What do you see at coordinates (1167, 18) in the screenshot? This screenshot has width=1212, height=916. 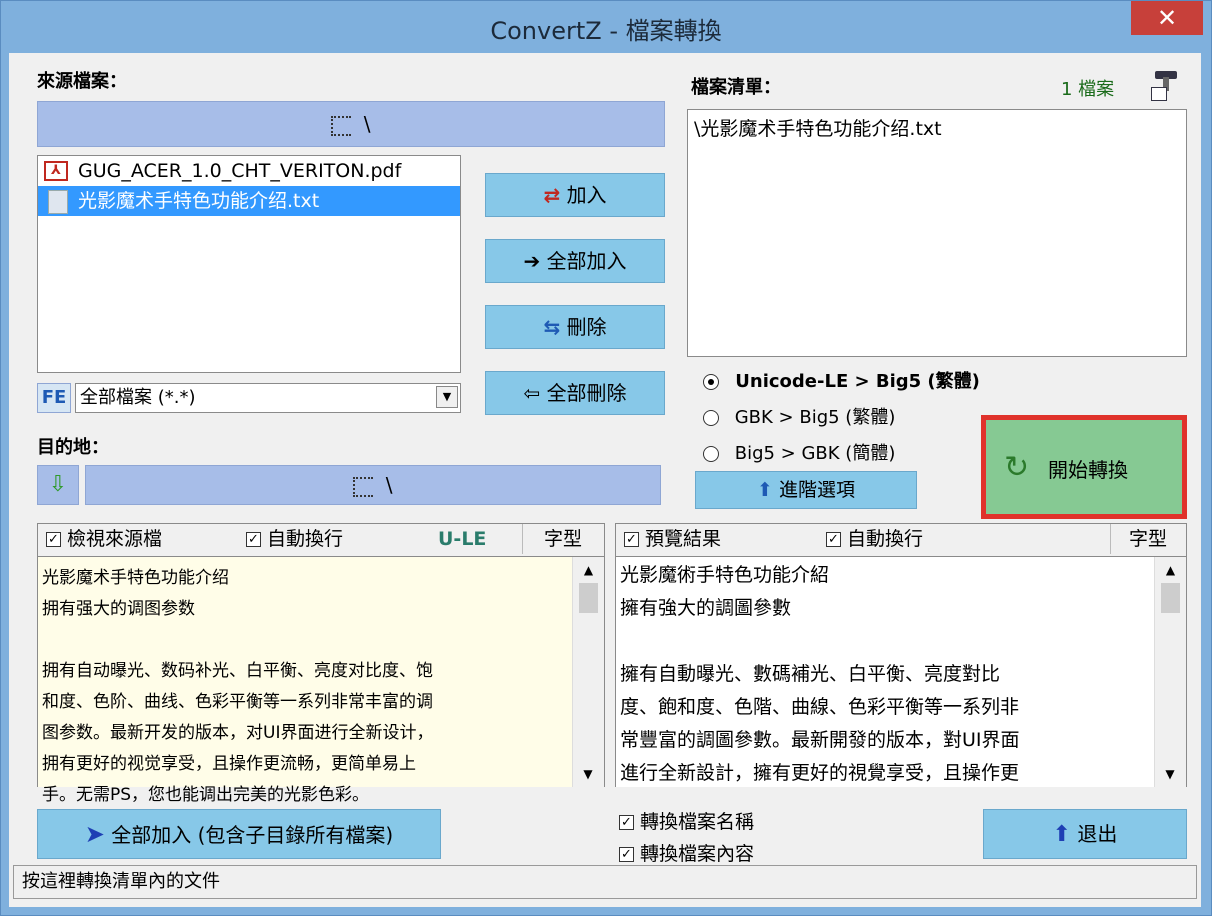 I see `close-button: ✕` at bounding box center [1167, 18].